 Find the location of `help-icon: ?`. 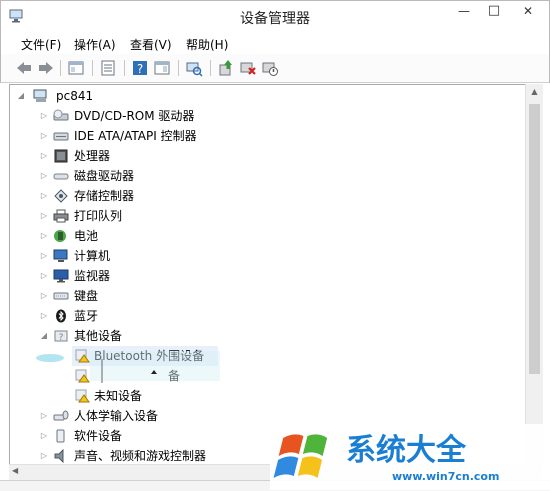

help-icon: ? is located at coordinates (140, 68).